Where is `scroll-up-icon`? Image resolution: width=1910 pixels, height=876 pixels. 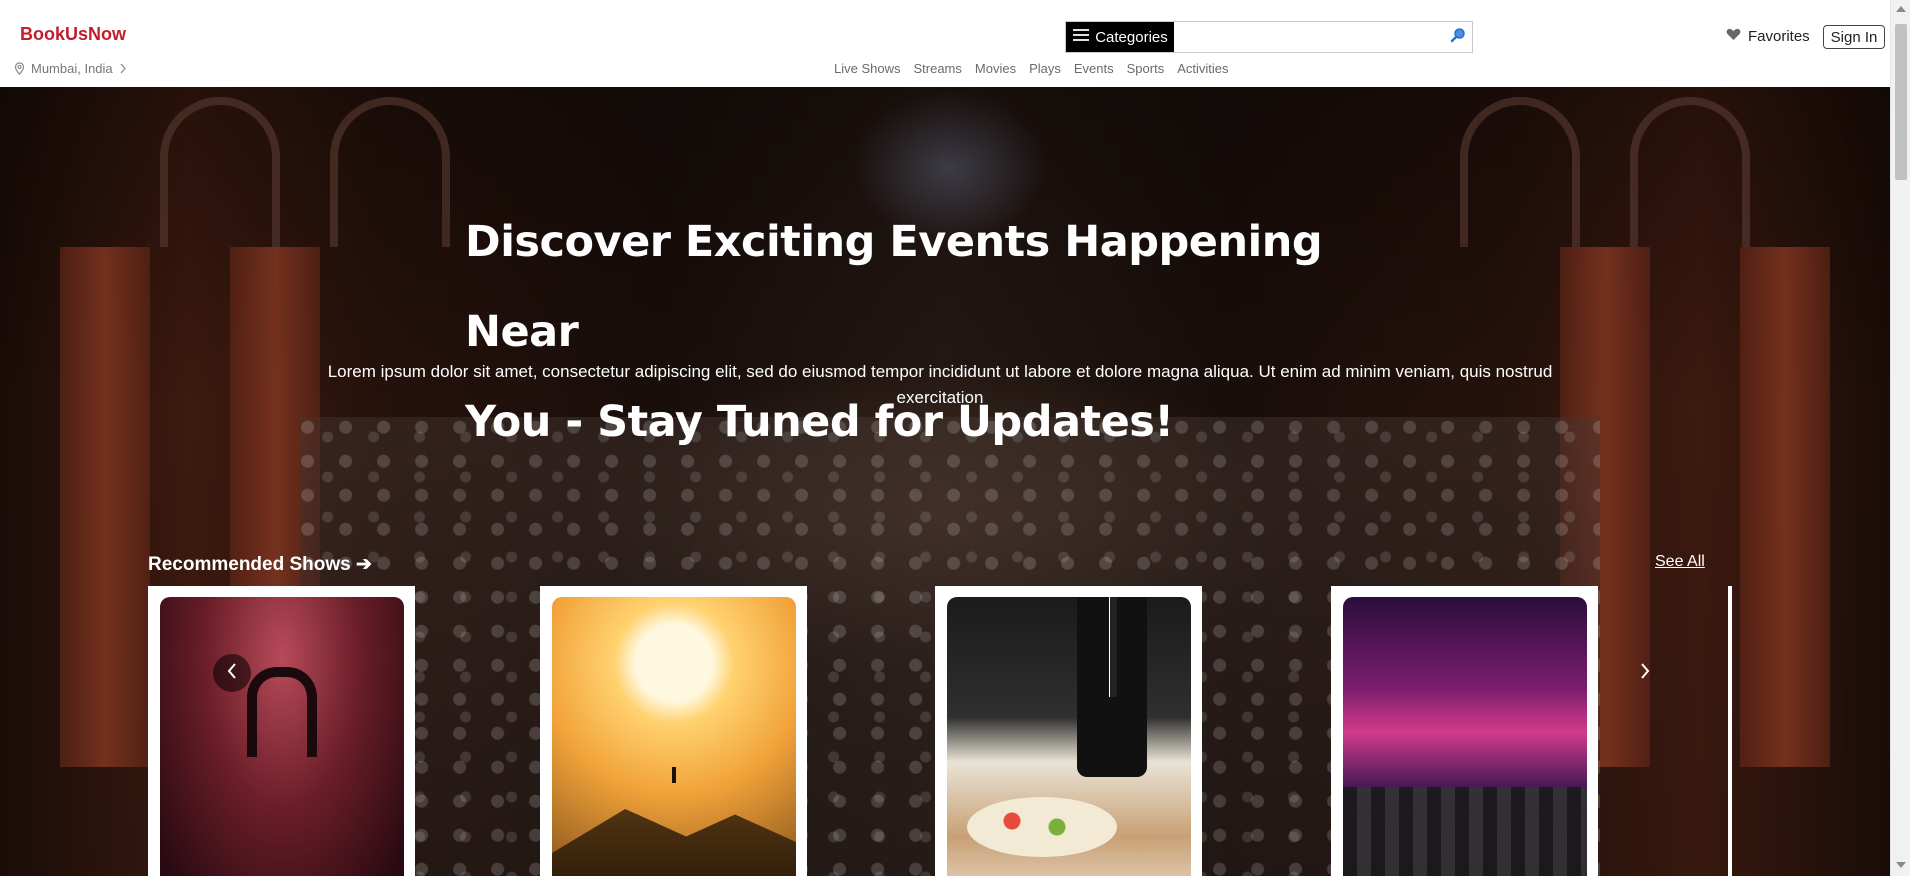 scroll-up-icon is located at coordinates (1901, 9).